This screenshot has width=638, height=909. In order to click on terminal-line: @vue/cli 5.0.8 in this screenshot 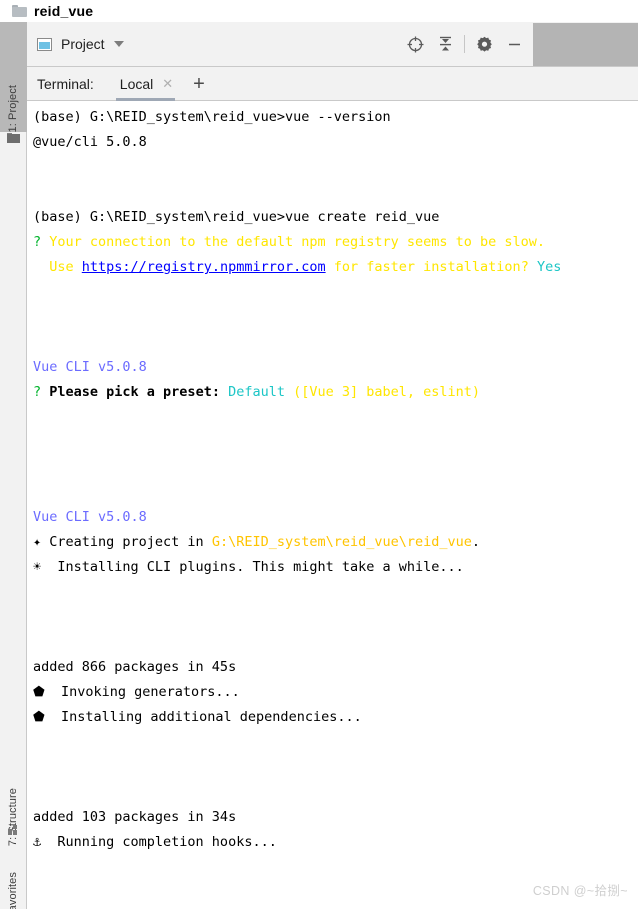, I will do `click(335, 142)`.